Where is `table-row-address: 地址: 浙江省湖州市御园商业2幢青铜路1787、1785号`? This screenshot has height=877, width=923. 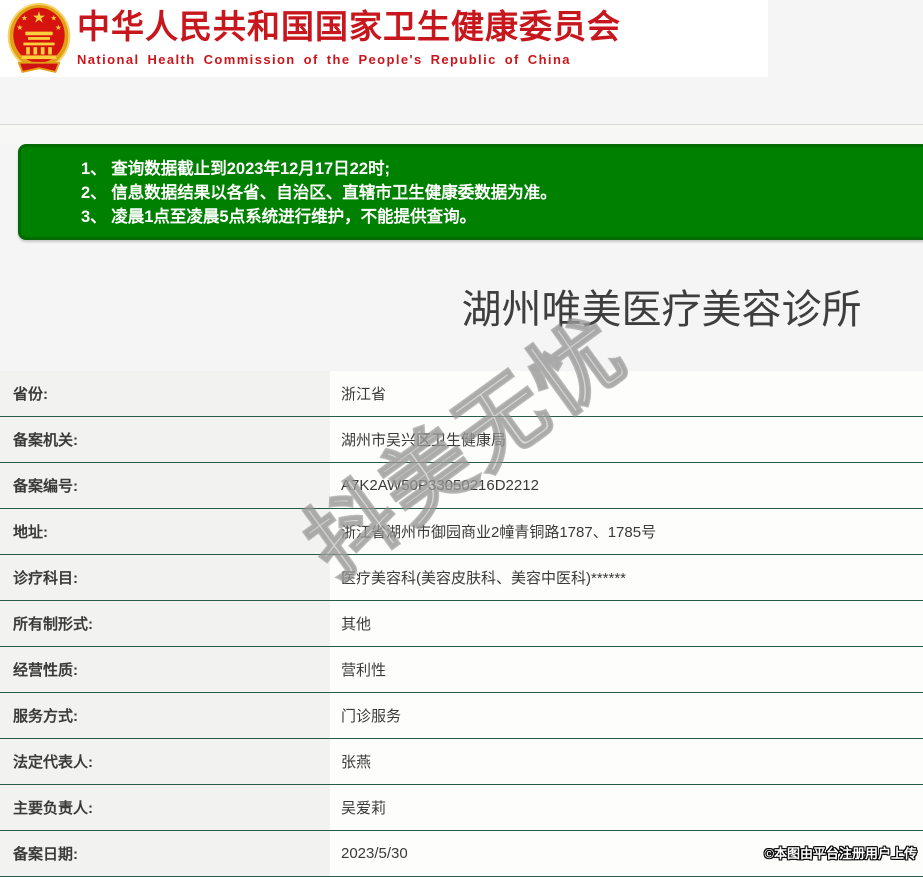
table-row-address: 地址: 浙江省湖州市御园商业2幢青铜路1787、1785号 is located at coordinates (461, 532).